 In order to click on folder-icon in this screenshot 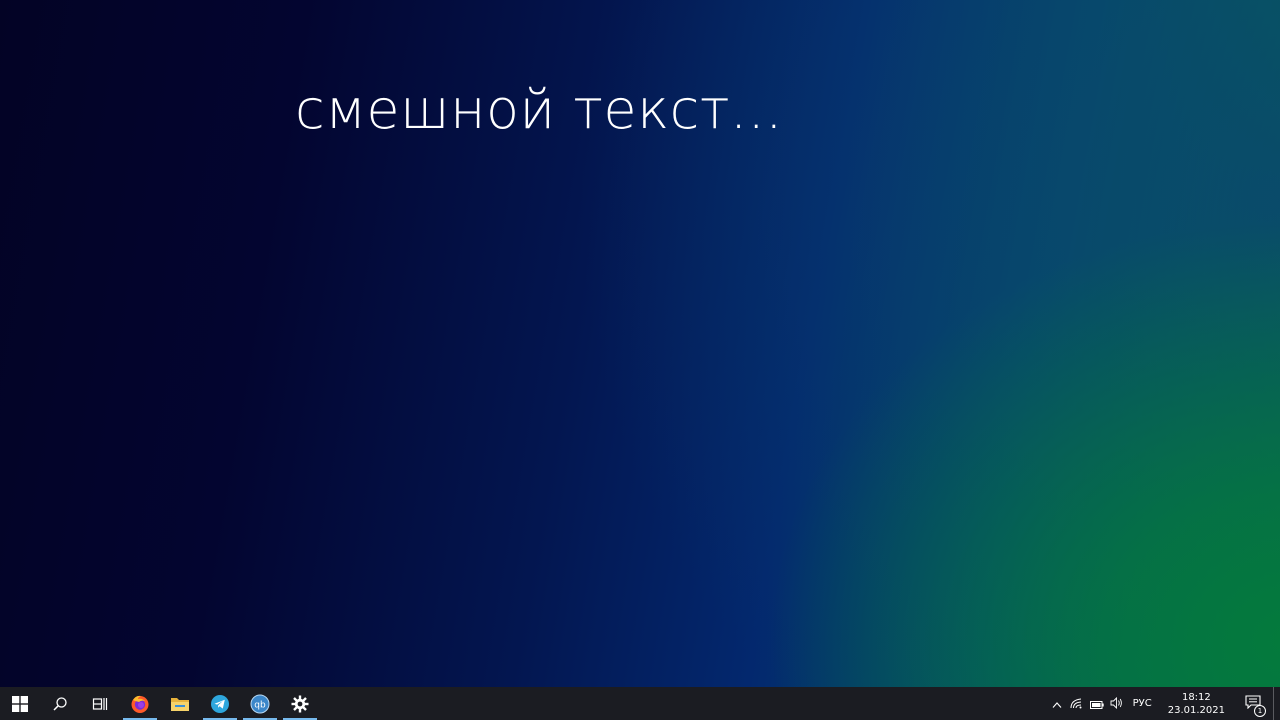, I will do `click(180, 704)`.